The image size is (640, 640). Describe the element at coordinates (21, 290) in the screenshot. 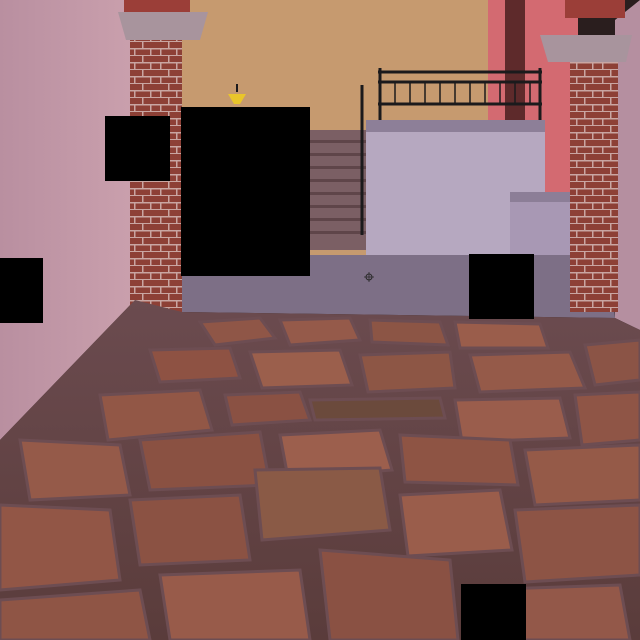

I see `redaction-box-left-edge` at that location.